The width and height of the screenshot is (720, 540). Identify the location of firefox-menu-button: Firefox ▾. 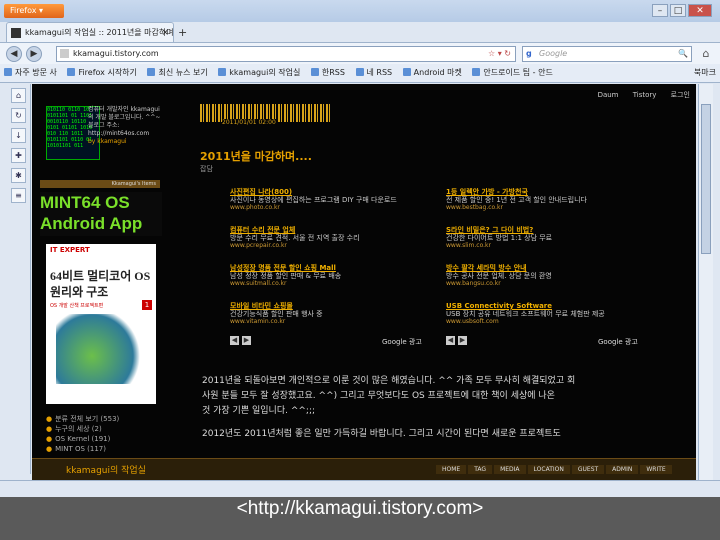
(34, 11).